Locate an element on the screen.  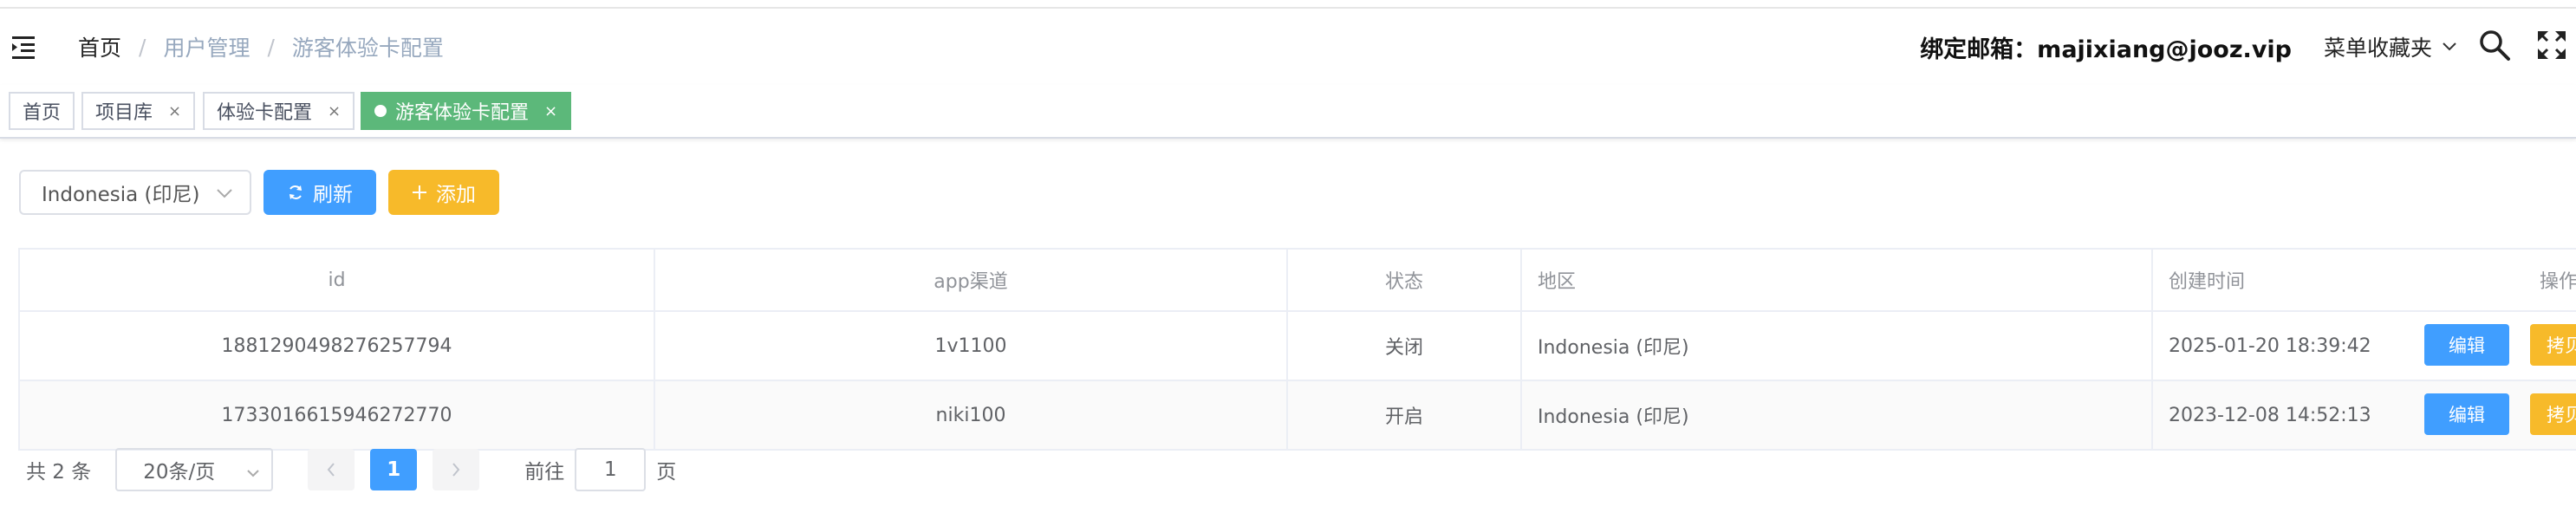
pagination: 共 2 条 20条/页 1 前往 页 is located at coordinates (351, 469).